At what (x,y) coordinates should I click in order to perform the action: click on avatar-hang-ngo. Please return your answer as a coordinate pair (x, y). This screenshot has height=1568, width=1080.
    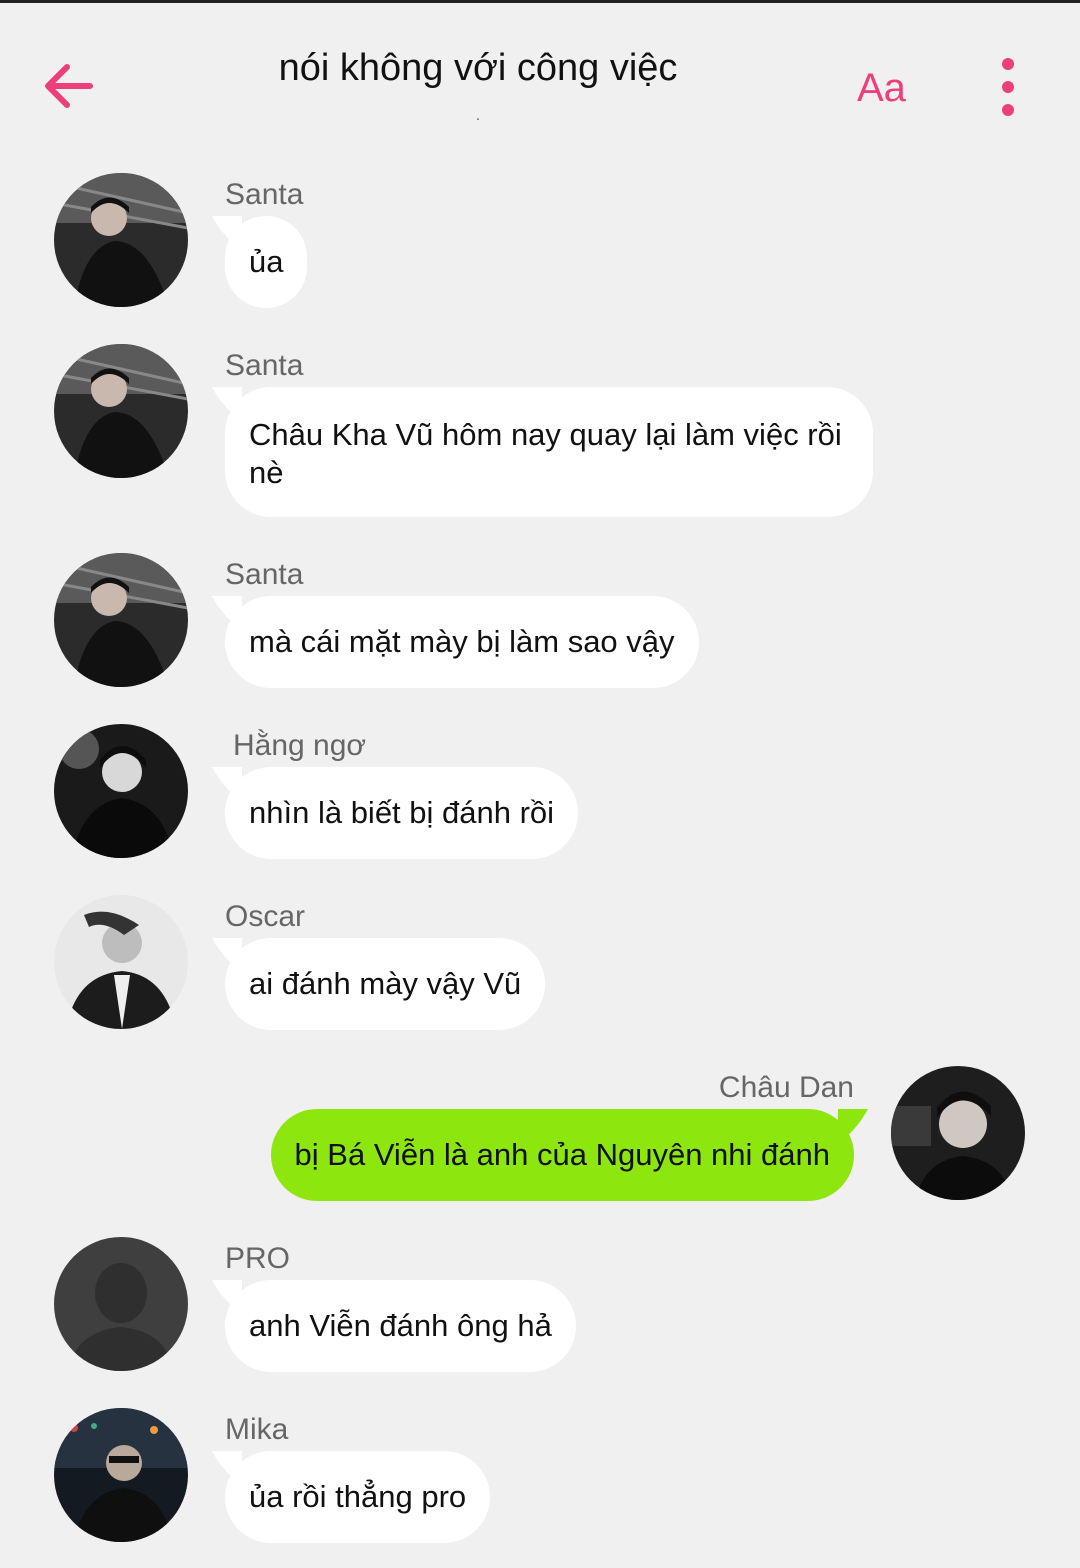
    Looking at the image, I should click on (121, 791).